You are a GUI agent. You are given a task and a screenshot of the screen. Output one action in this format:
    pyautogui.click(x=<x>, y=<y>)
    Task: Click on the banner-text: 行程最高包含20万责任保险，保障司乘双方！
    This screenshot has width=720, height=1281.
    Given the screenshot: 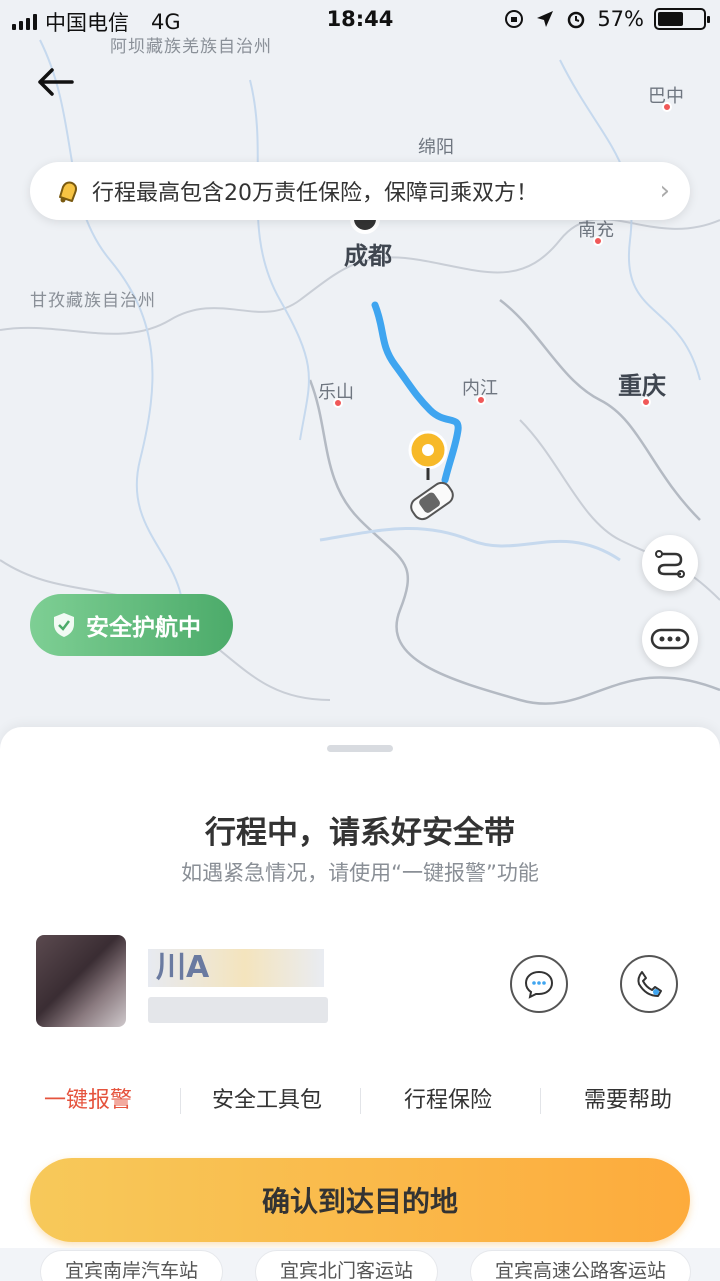 What is the action you would take?
    pyautogui.click(x=315, y=193)
    